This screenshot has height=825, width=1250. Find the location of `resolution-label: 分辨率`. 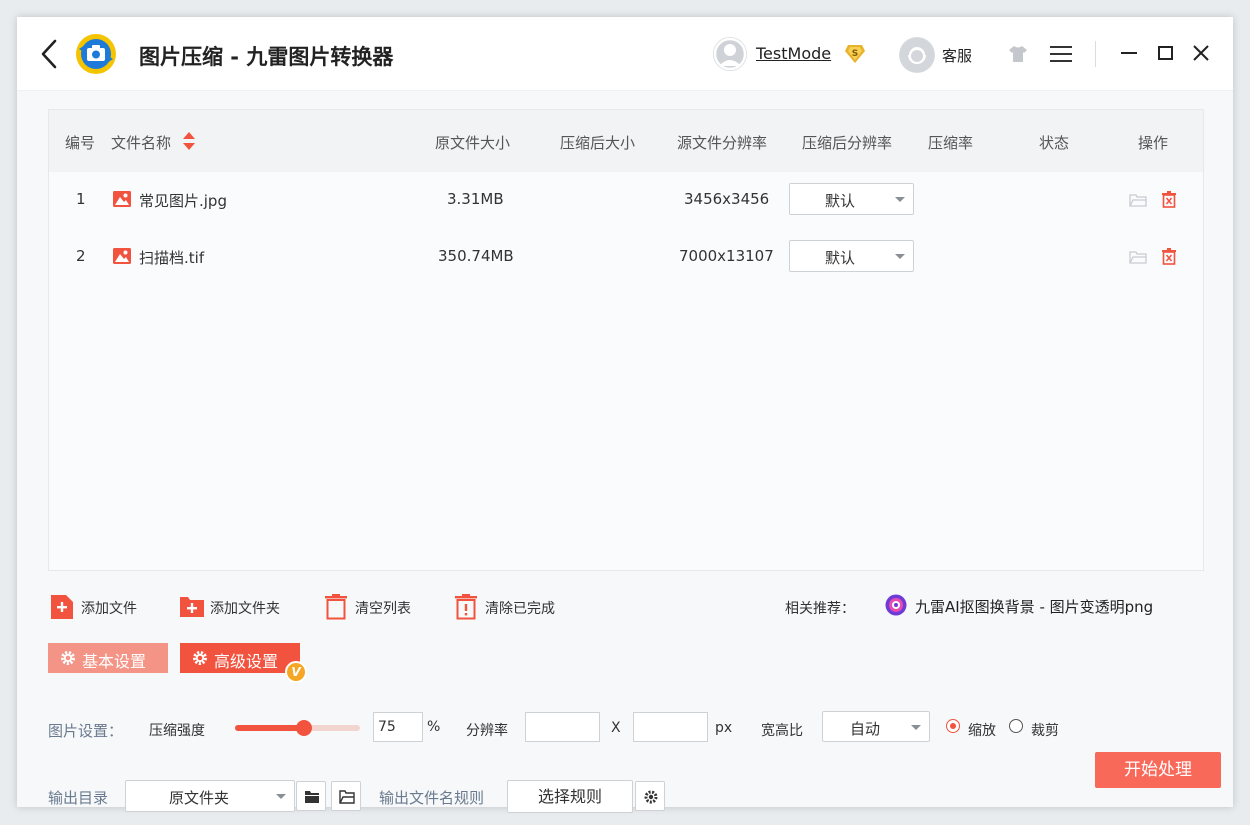

resolution-label: 分辨率 is located at coordinates (487, 731).